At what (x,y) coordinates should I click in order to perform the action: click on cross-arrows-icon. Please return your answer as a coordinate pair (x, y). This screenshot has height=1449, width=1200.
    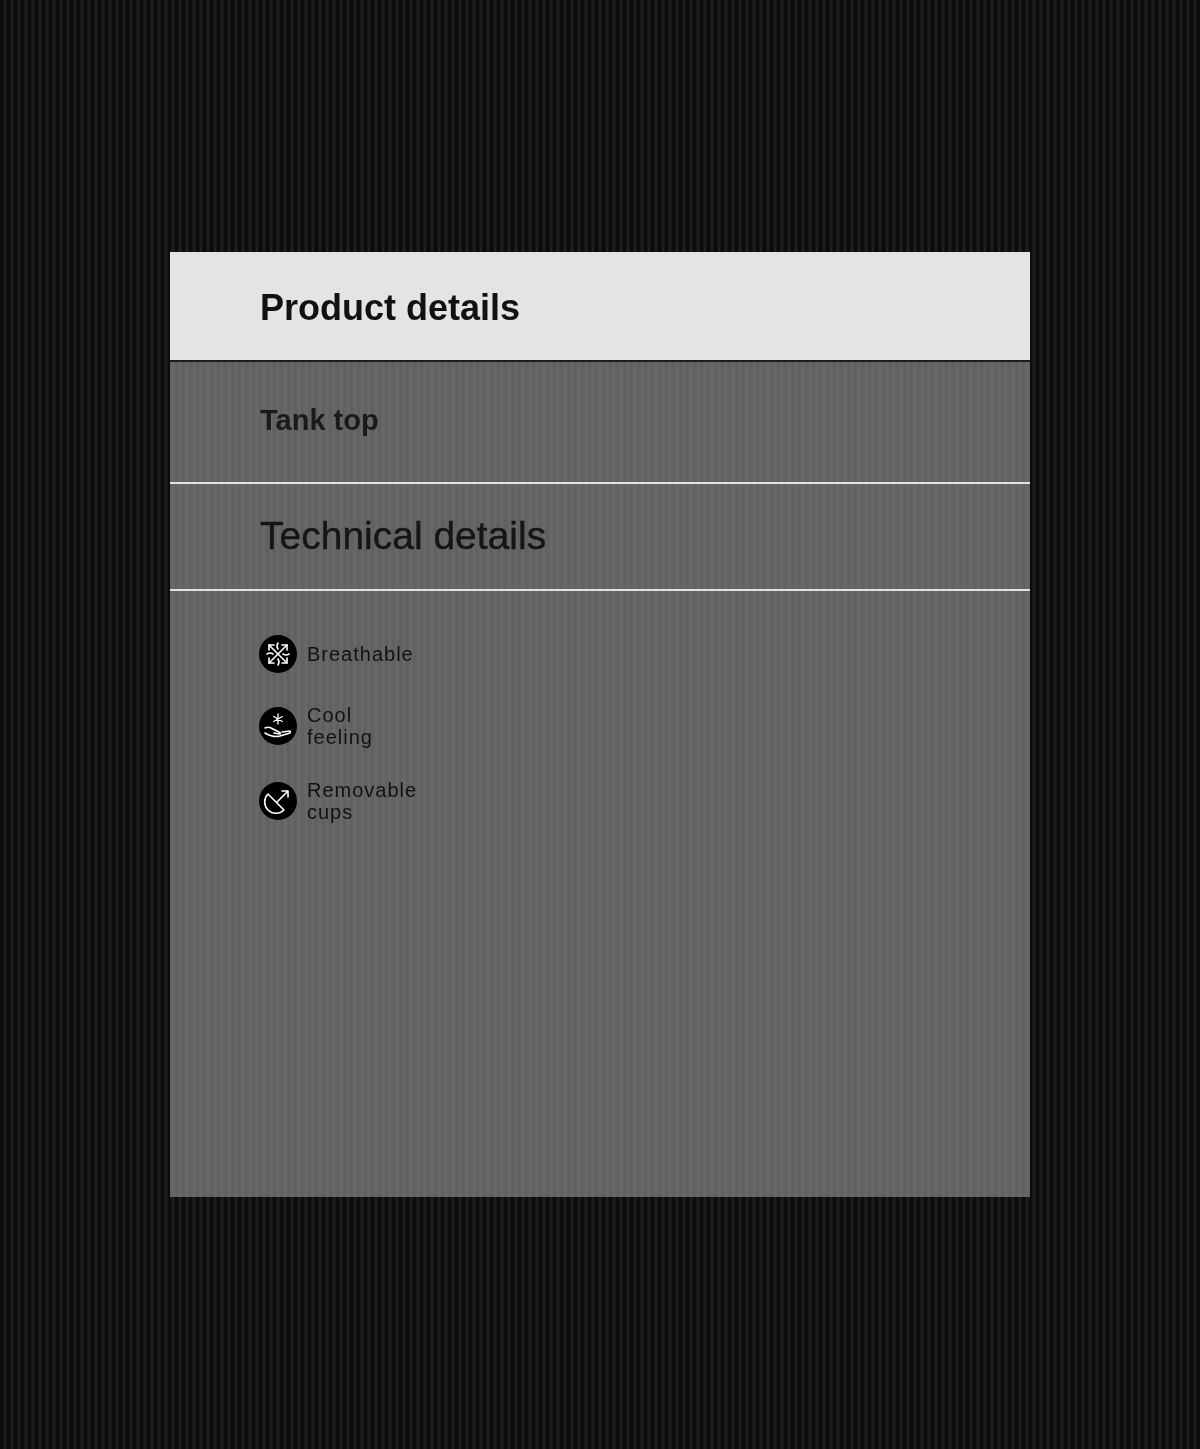
    Looking at the image, I should click on (278, 654).